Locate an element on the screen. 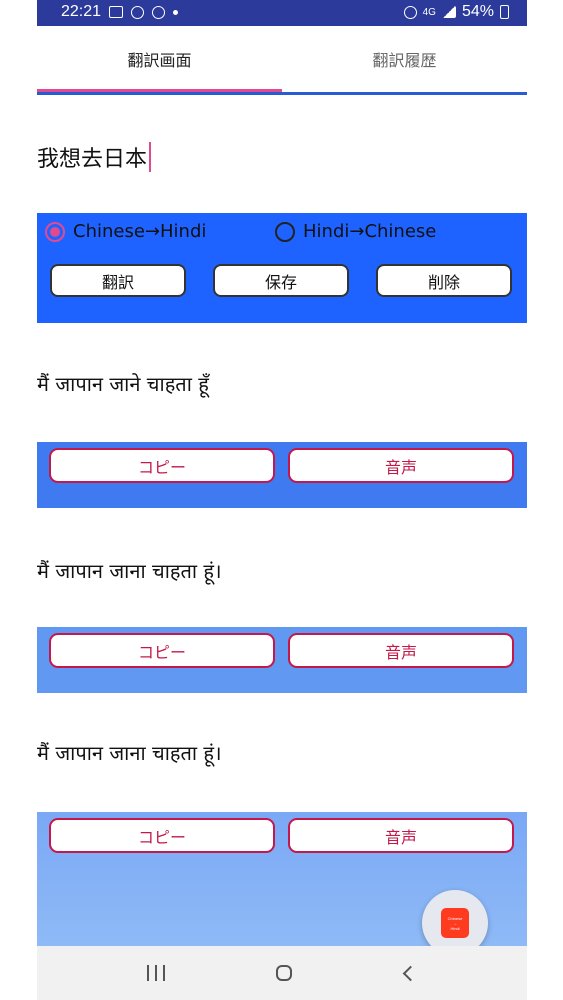 The height and width of the screenshot is (1000, 563). source-text-value: 我想去日本 is located at coordinates (92, 159).